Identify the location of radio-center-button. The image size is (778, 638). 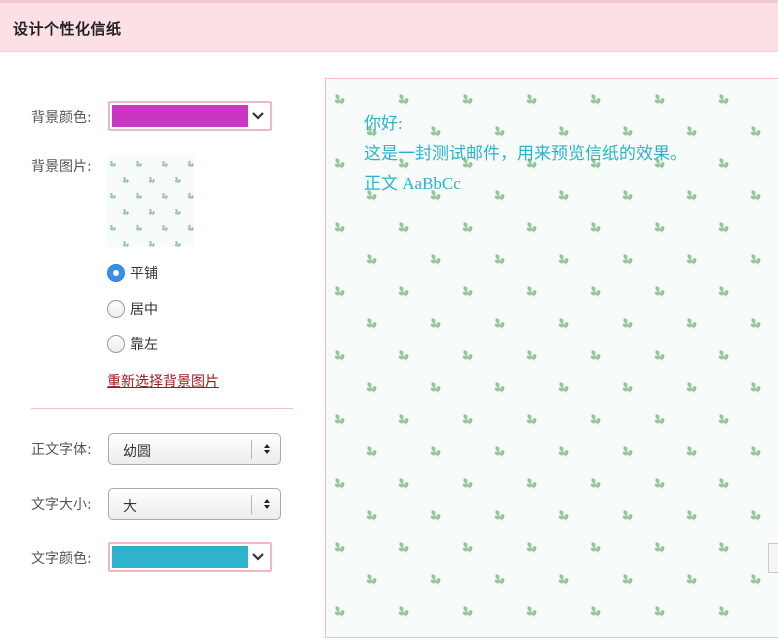
(116, 309).